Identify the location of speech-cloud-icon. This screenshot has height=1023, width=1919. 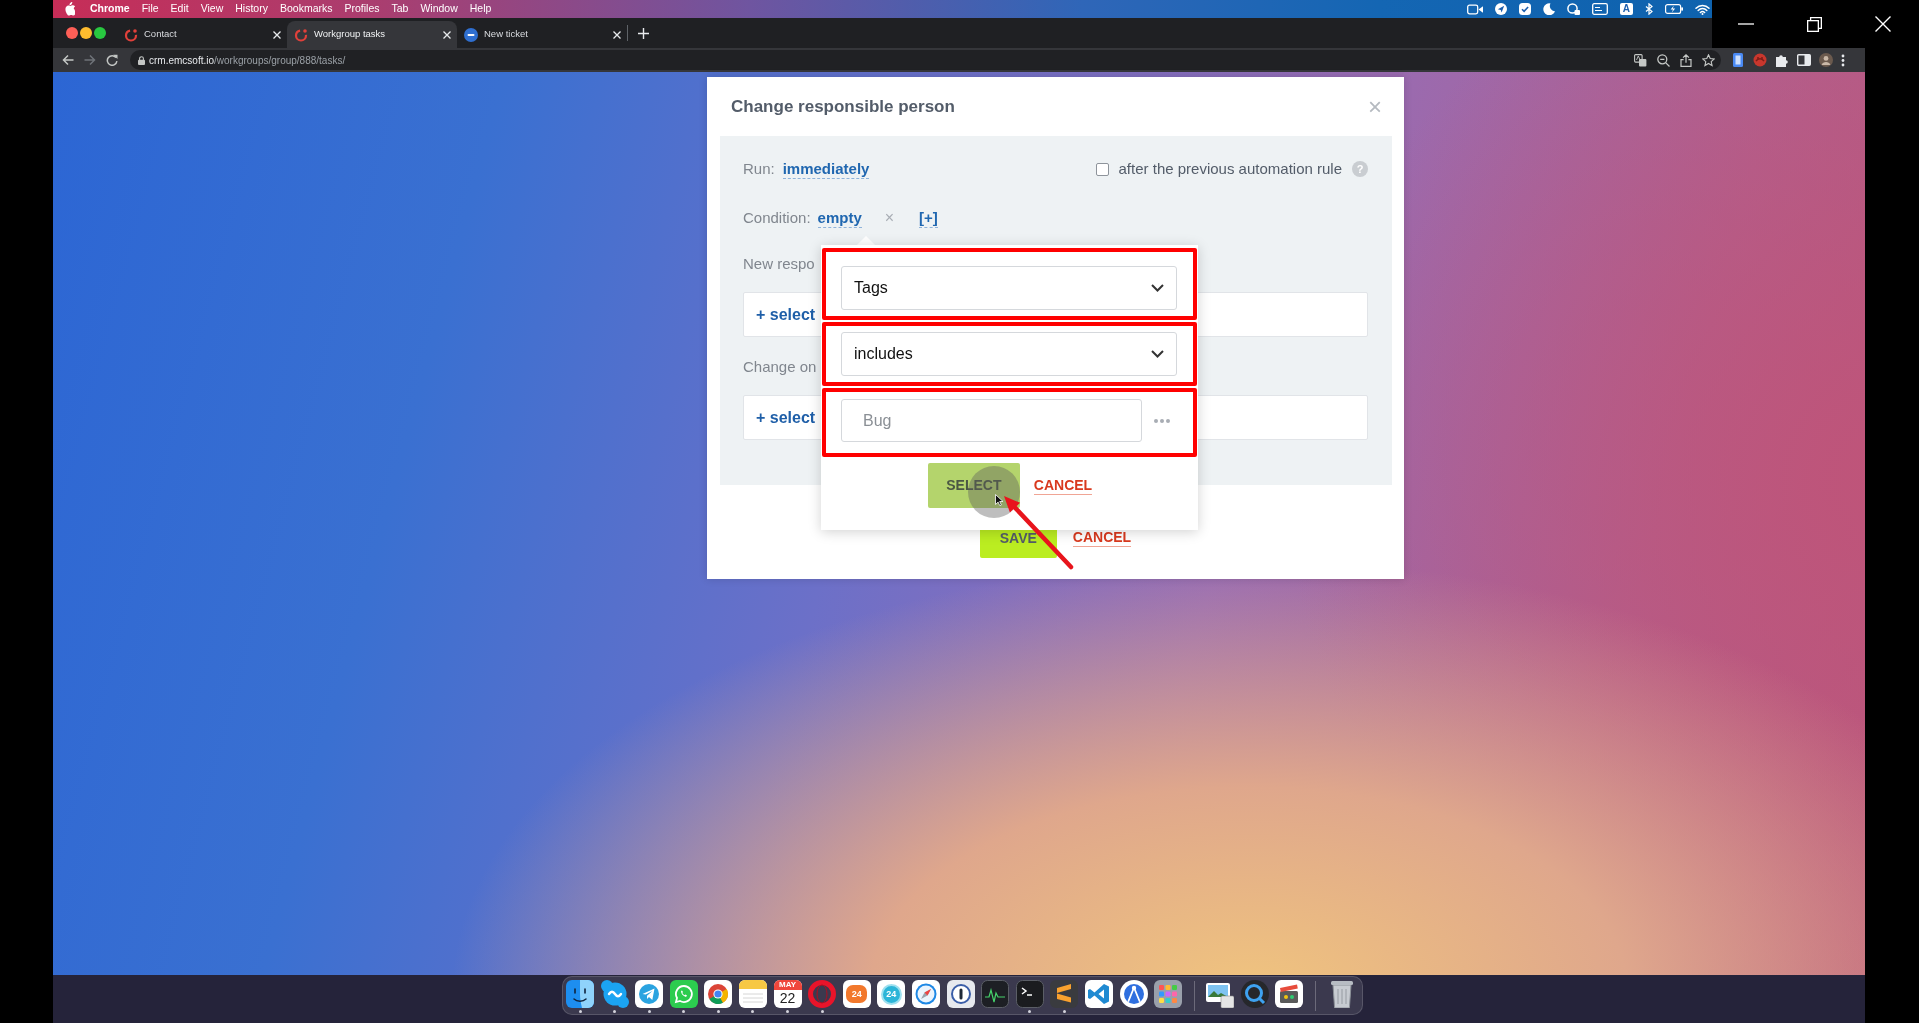
(614, 994).